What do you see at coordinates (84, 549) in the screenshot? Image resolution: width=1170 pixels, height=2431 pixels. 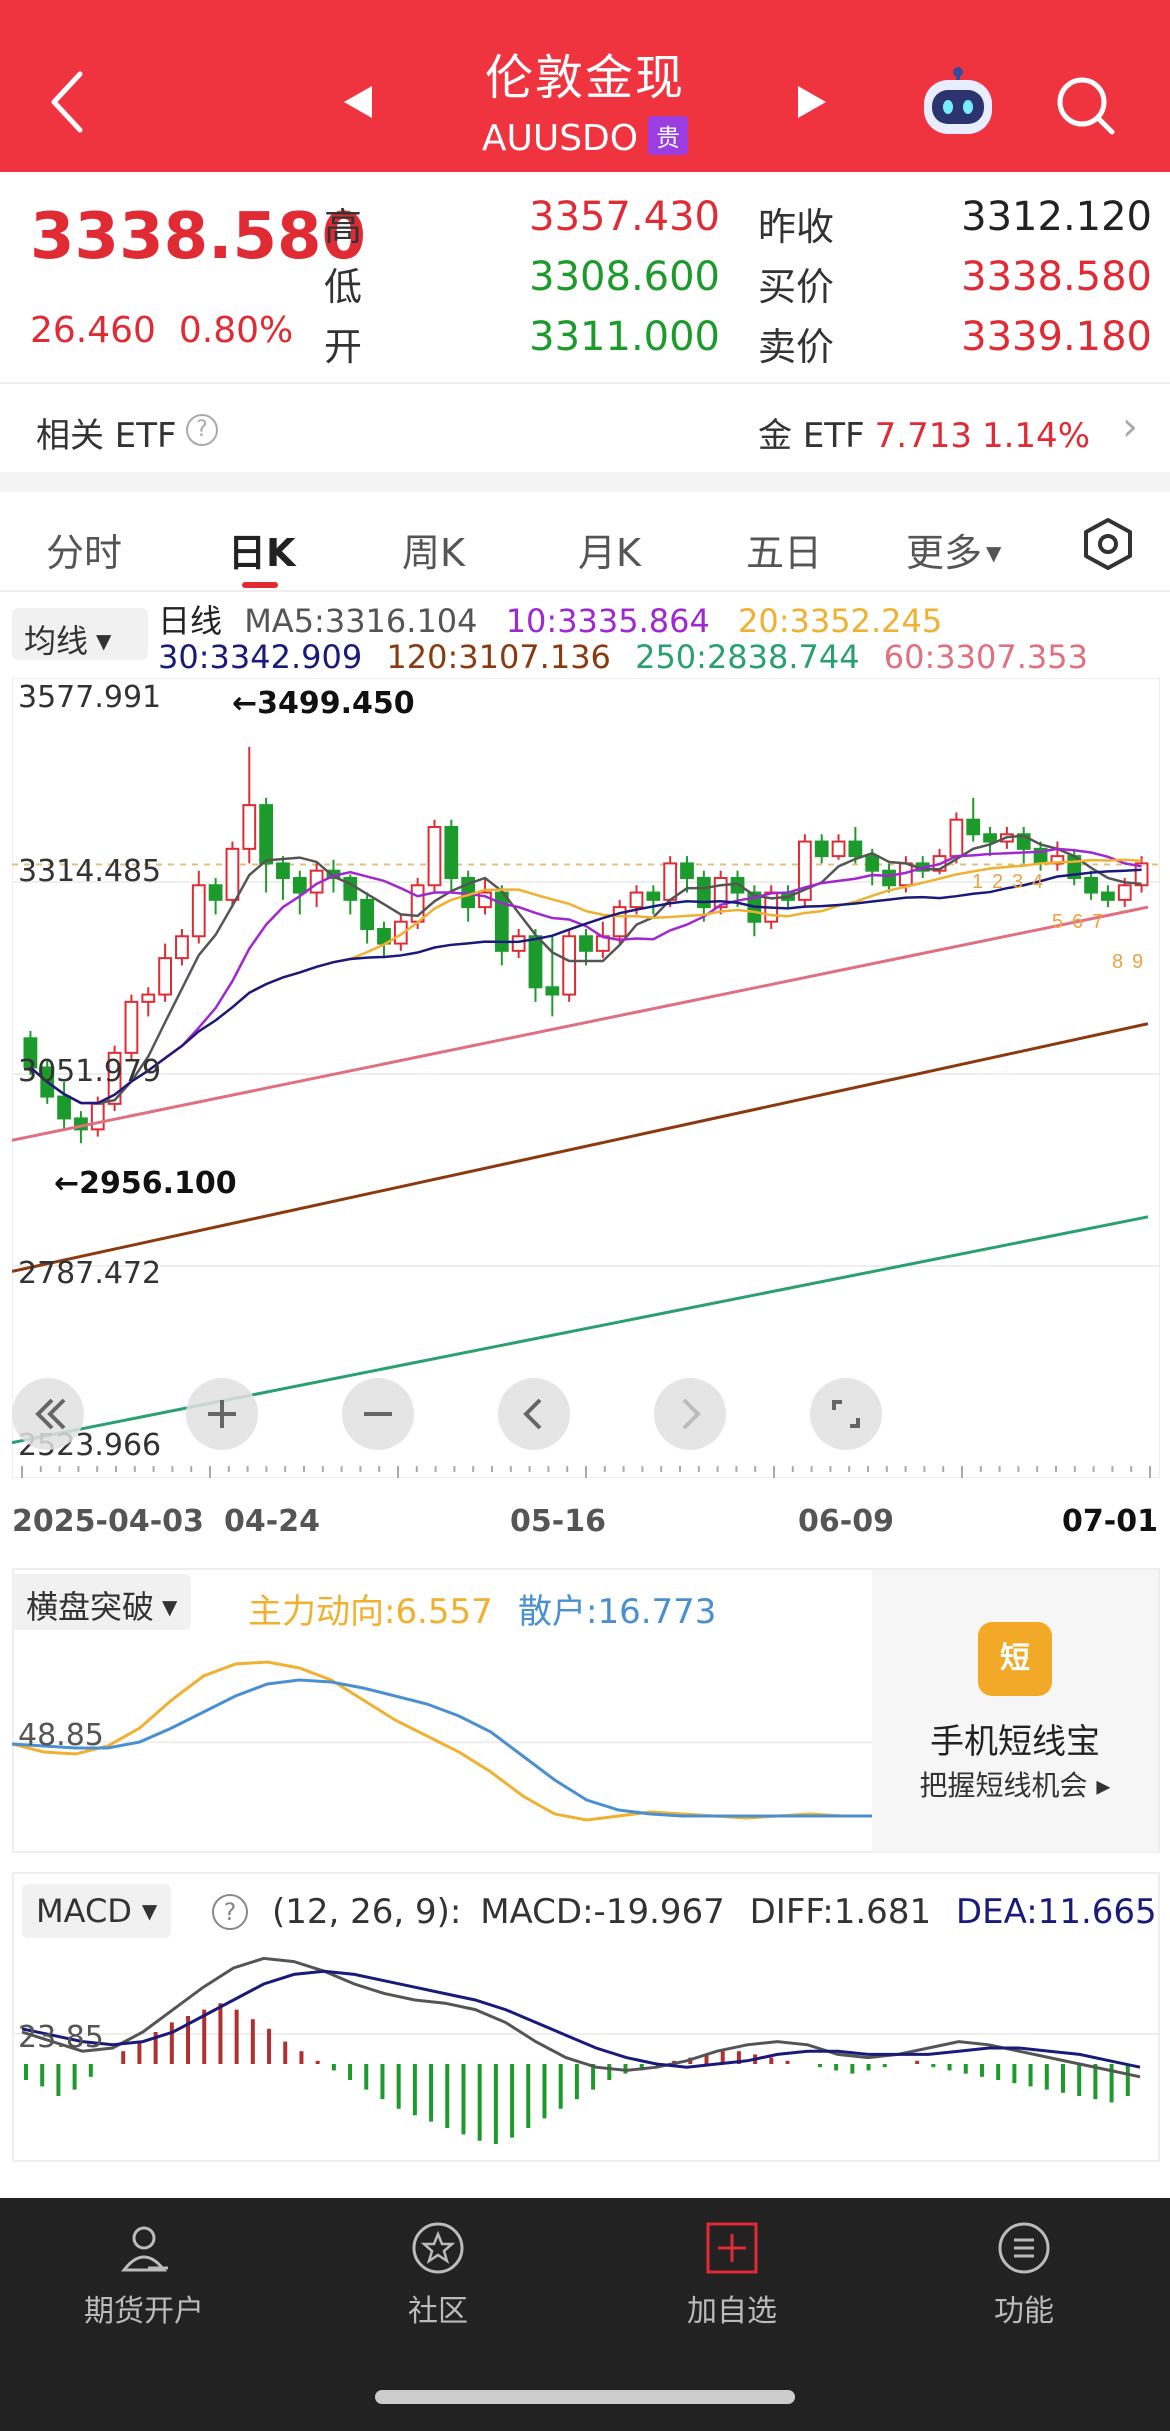 I see `tab-intraday: 分时` at bounding box center [84, 549].